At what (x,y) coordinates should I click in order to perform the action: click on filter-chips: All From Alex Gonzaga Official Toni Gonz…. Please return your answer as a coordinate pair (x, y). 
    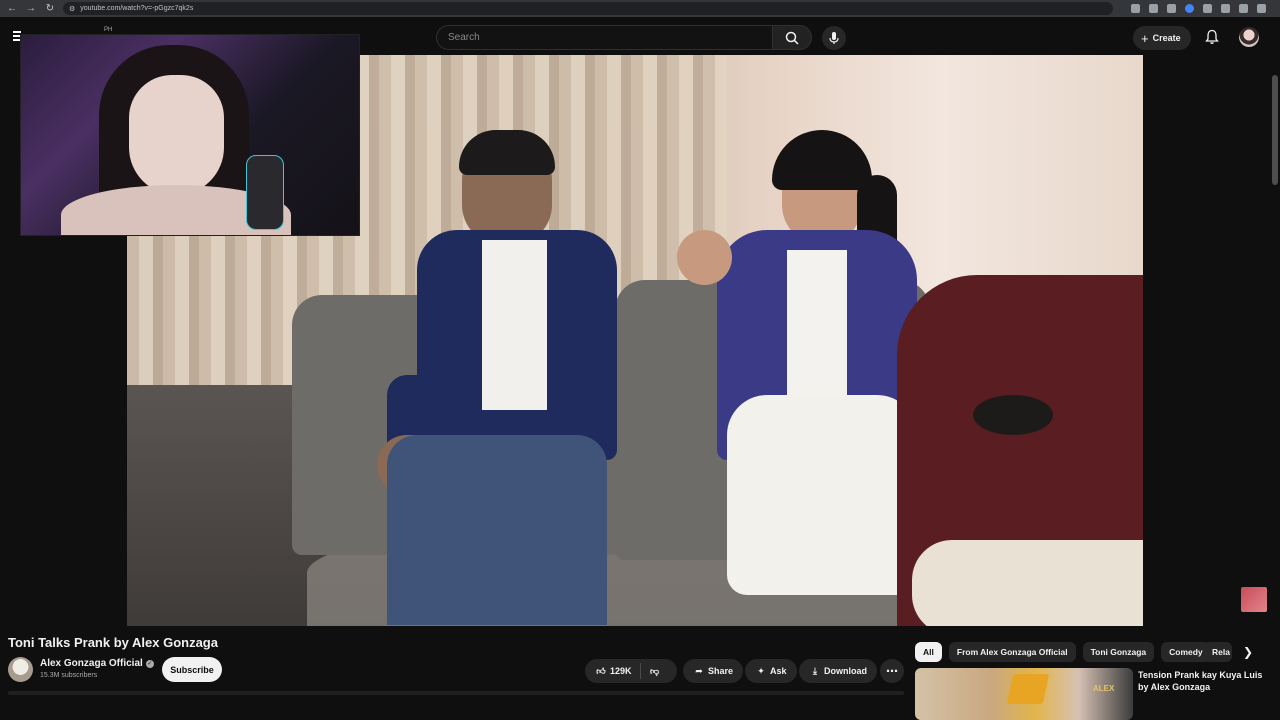
    Looking at the image, I should click on (1063, 652).